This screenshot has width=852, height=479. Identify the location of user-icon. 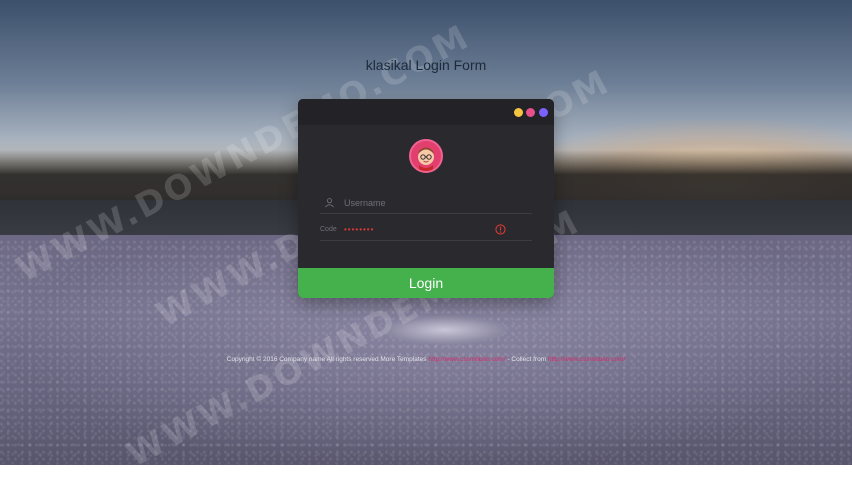
(329, 203).